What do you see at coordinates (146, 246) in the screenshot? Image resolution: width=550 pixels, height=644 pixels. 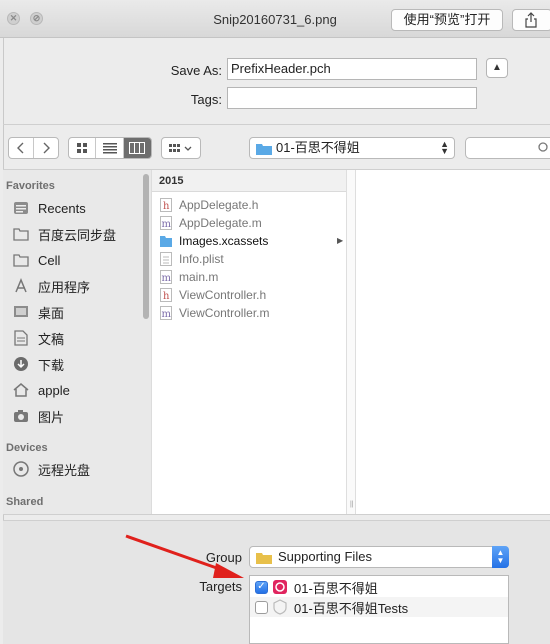 I see `sidebar-scrollbar` at bounding box center [146, 246].